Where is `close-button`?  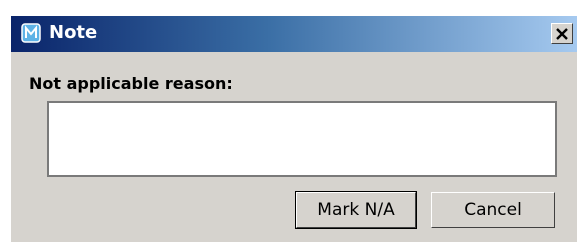 close-button is located at coordinates (562, 33).